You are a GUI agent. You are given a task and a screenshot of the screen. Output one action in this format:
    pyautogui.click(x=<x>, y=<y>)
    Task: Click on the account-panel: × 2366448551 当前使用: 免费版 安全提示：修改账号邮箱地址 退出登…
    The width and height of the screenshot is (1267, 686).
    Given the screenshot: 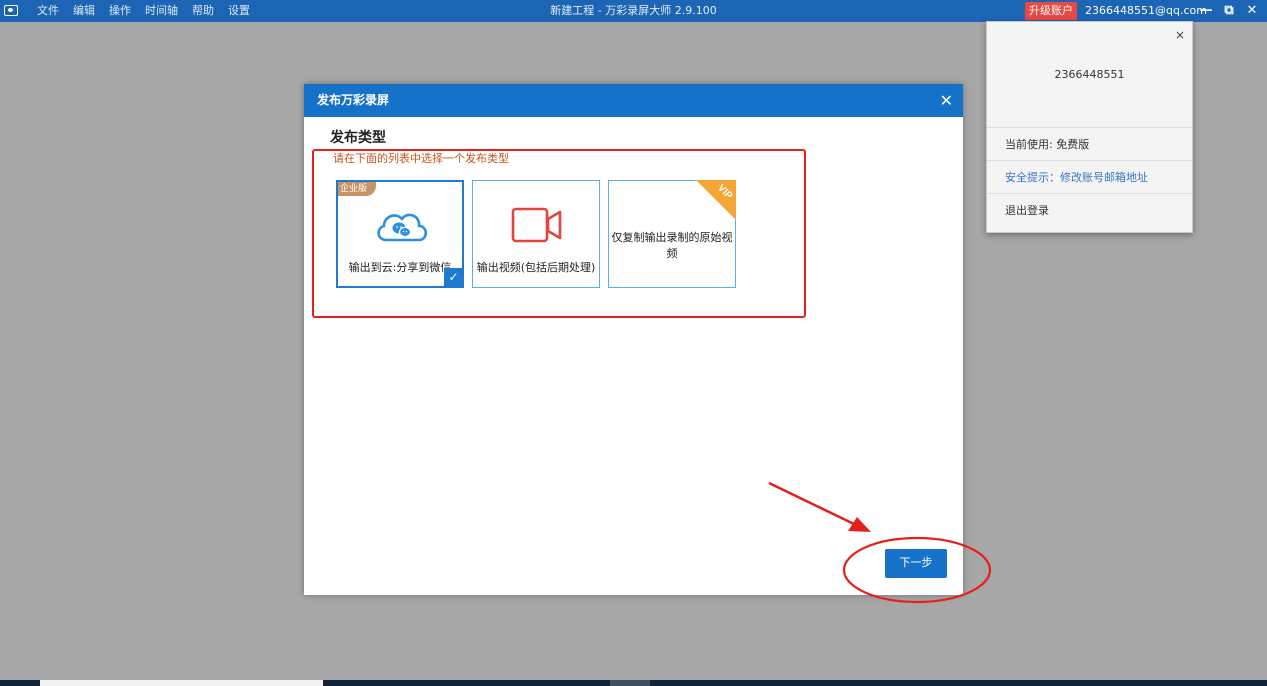 What is the action you would take?
    pyautogui.click(x=1089, y=127)
    